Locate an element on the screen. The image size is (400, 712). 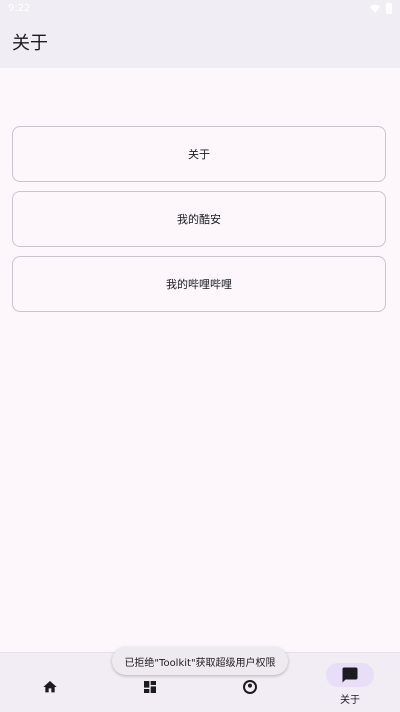
bilibili-card-label: 我的哔哩哔哩 is located at coordinates (199, 284).